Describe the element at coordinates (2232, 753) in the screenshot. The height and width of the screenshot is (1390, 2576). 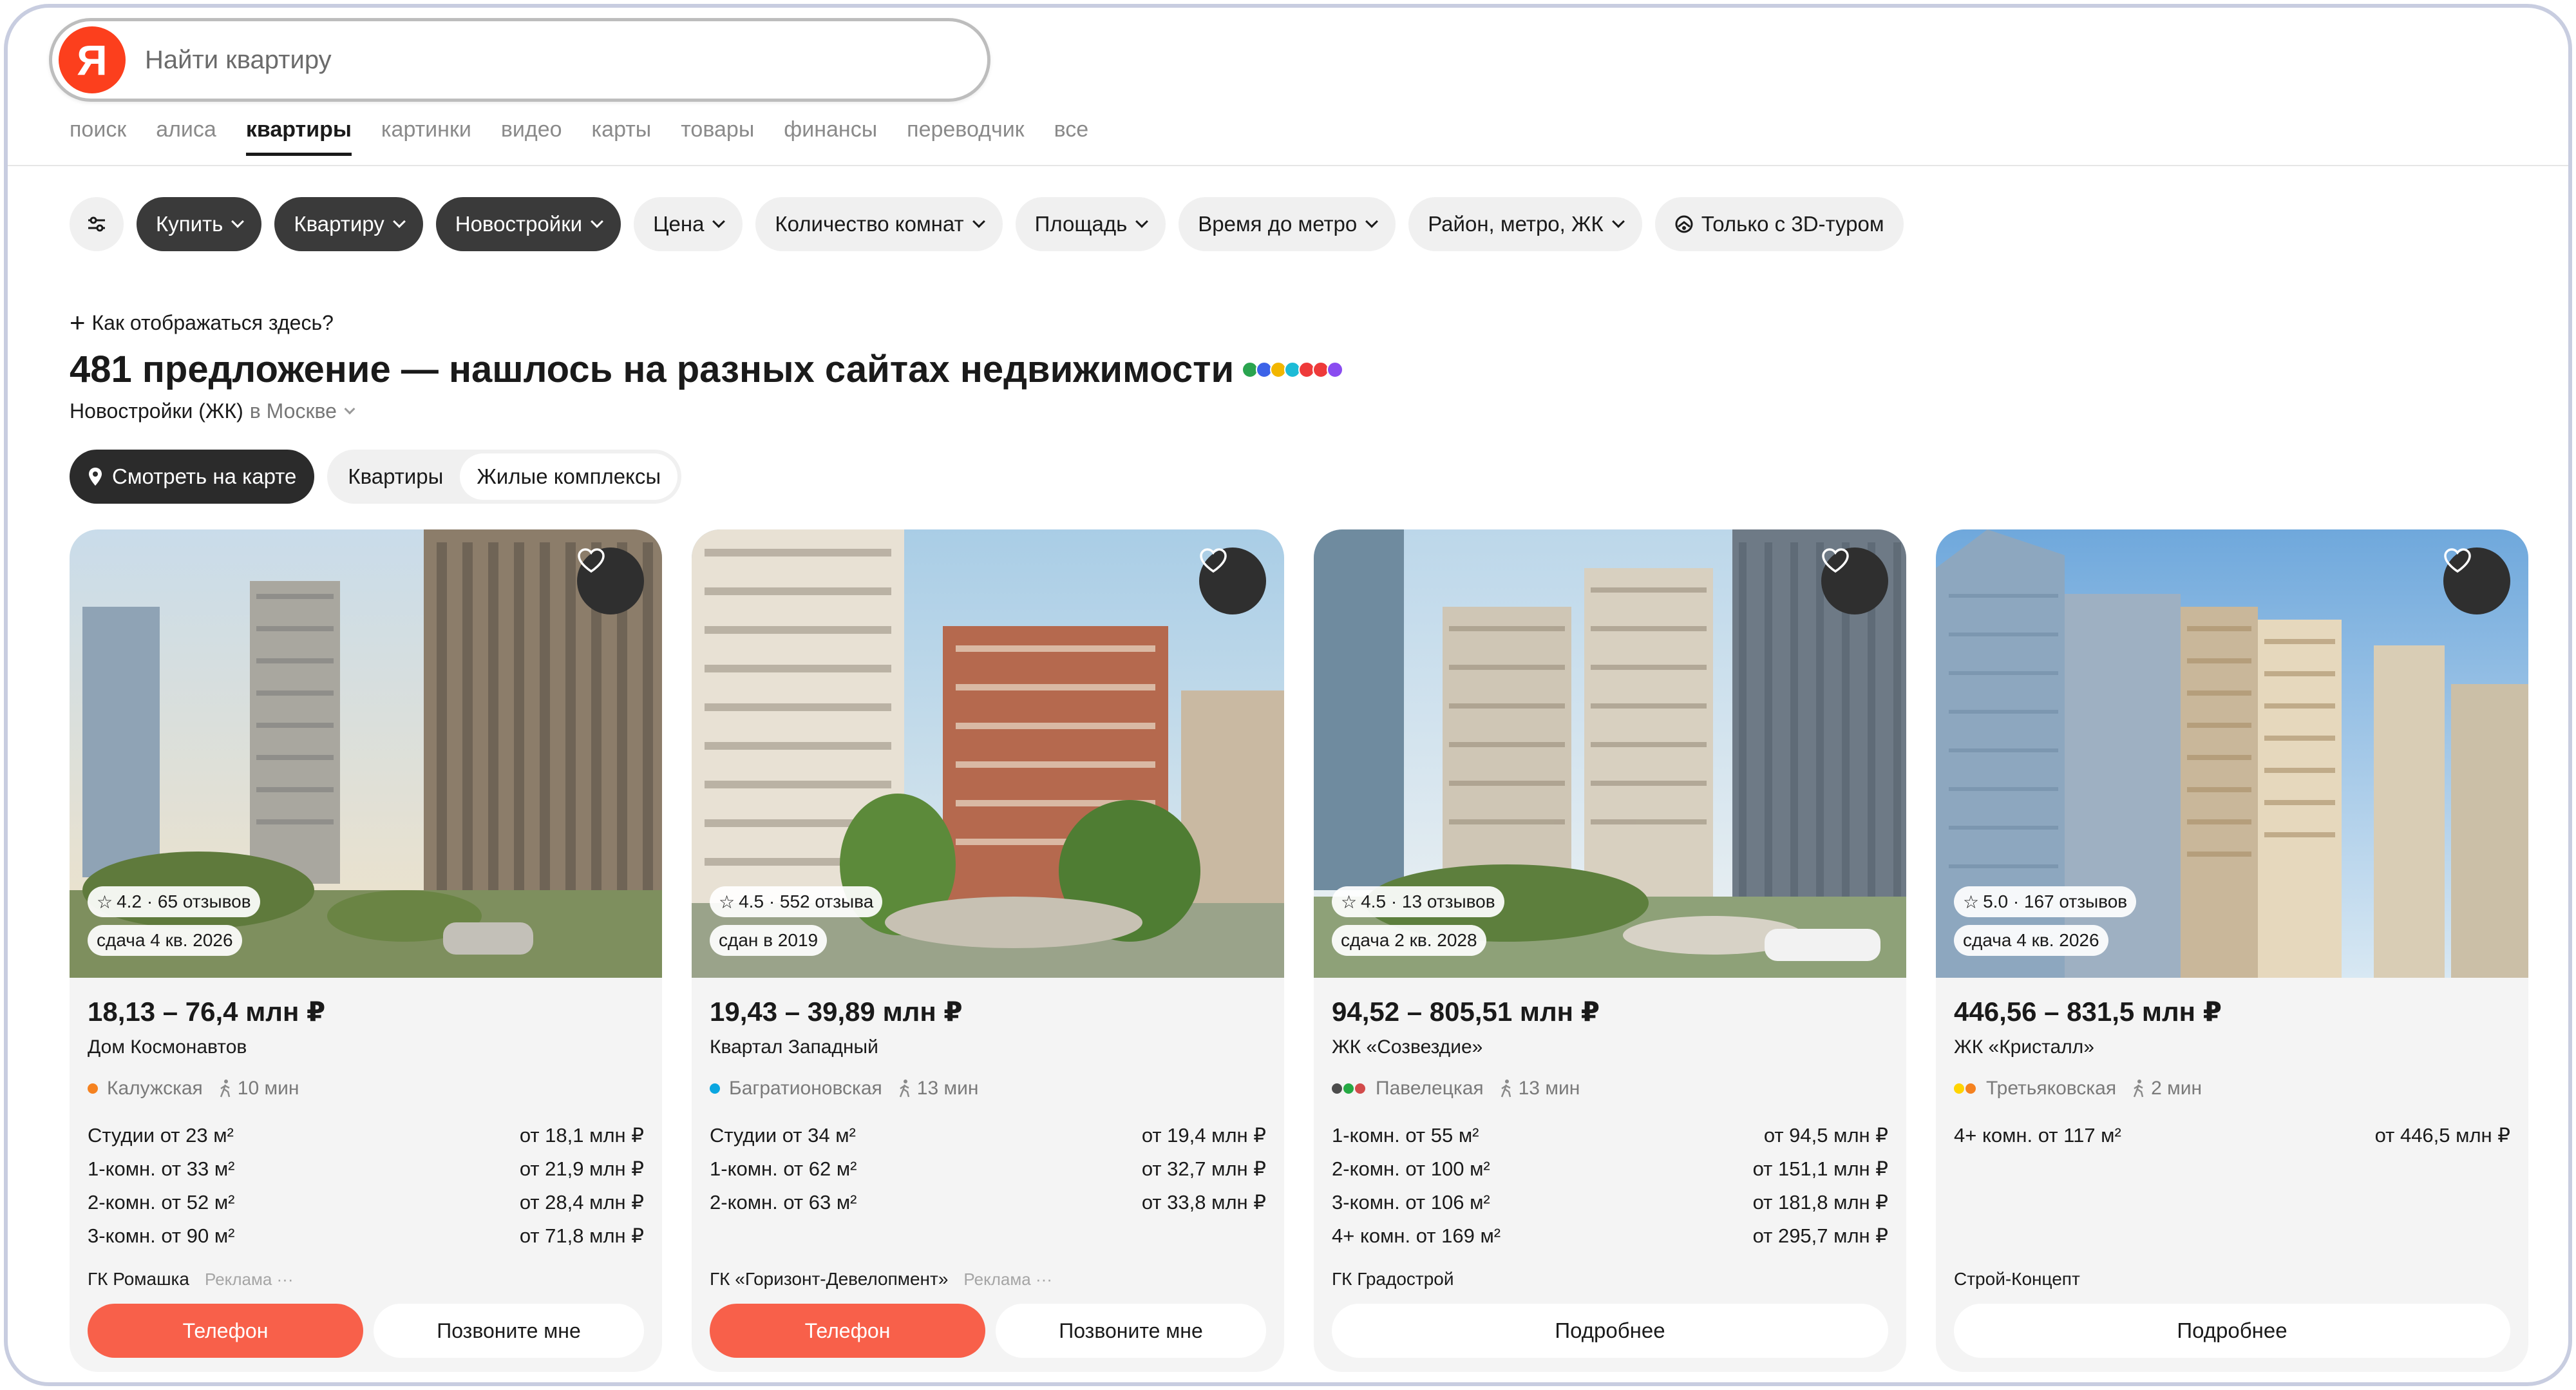
I see `complex-photo: ☆ 5.0 · 167 отзывов сдача 4 кв. 2026` at that location.